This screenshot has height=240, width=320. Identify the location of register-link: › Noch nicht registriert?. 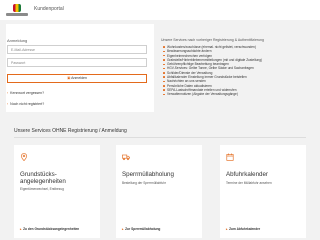
(25, 104).